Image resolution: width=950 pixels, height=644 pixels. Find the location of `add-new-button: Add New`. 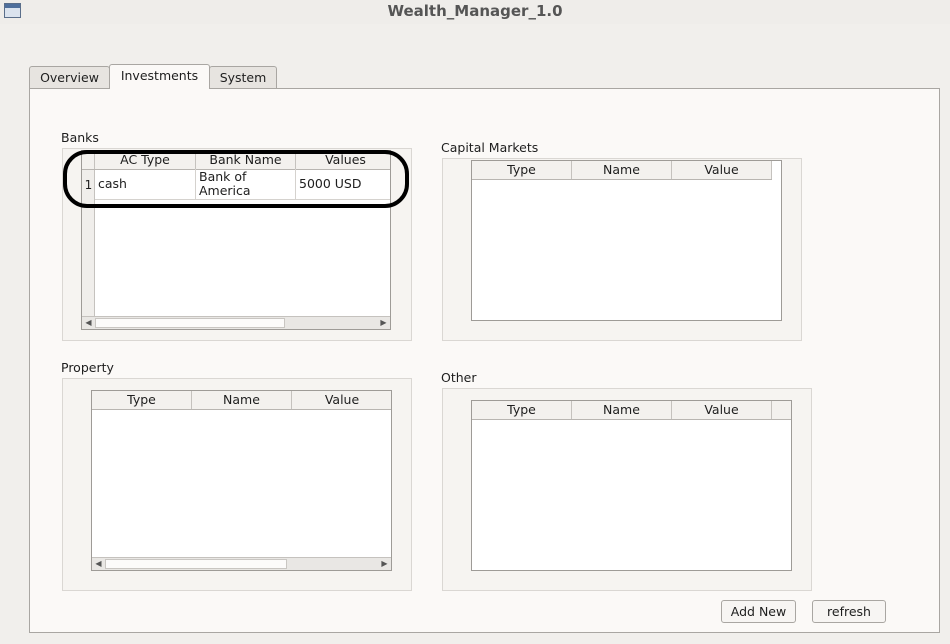

add-new-button: Add New is located at coordinates (758, 611).